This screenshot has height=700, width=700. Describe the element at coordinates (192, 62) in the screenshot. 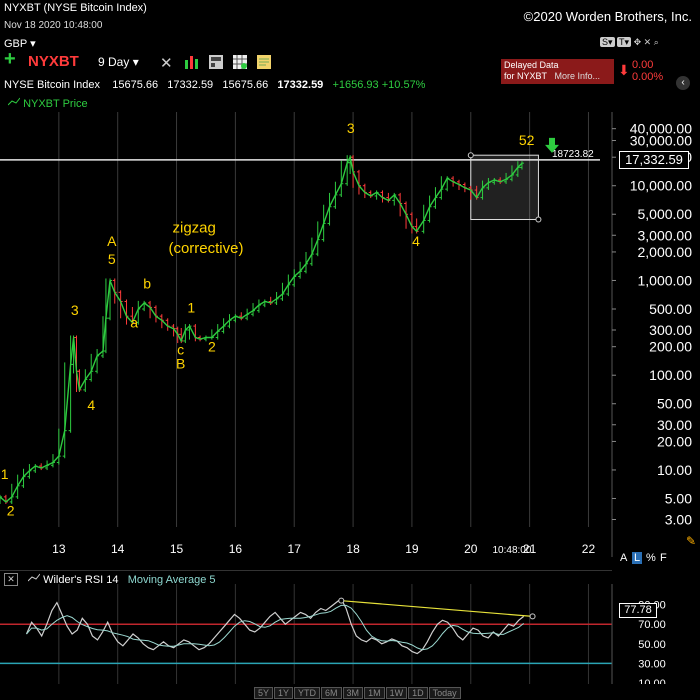

I see `bar-chart-icon` at that location.